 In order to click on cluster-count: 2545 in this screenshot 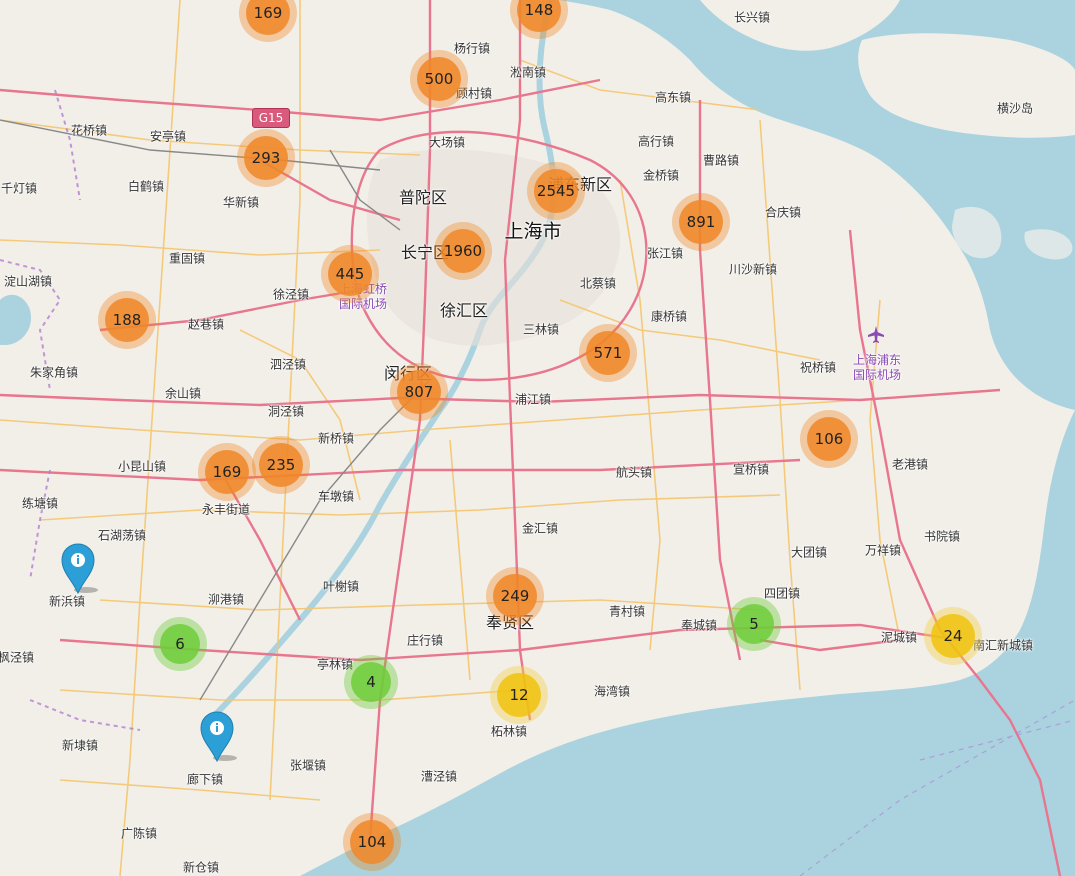, I will do `click(556, 191)`.